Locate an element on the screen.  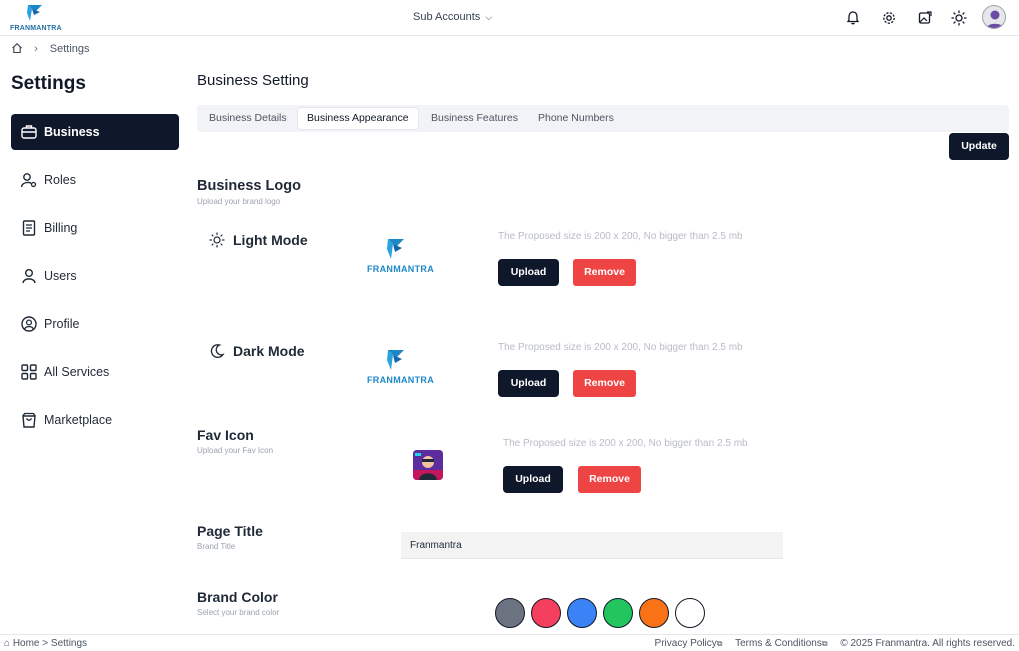
image-edit-icon is located at coordinates (925, 18).